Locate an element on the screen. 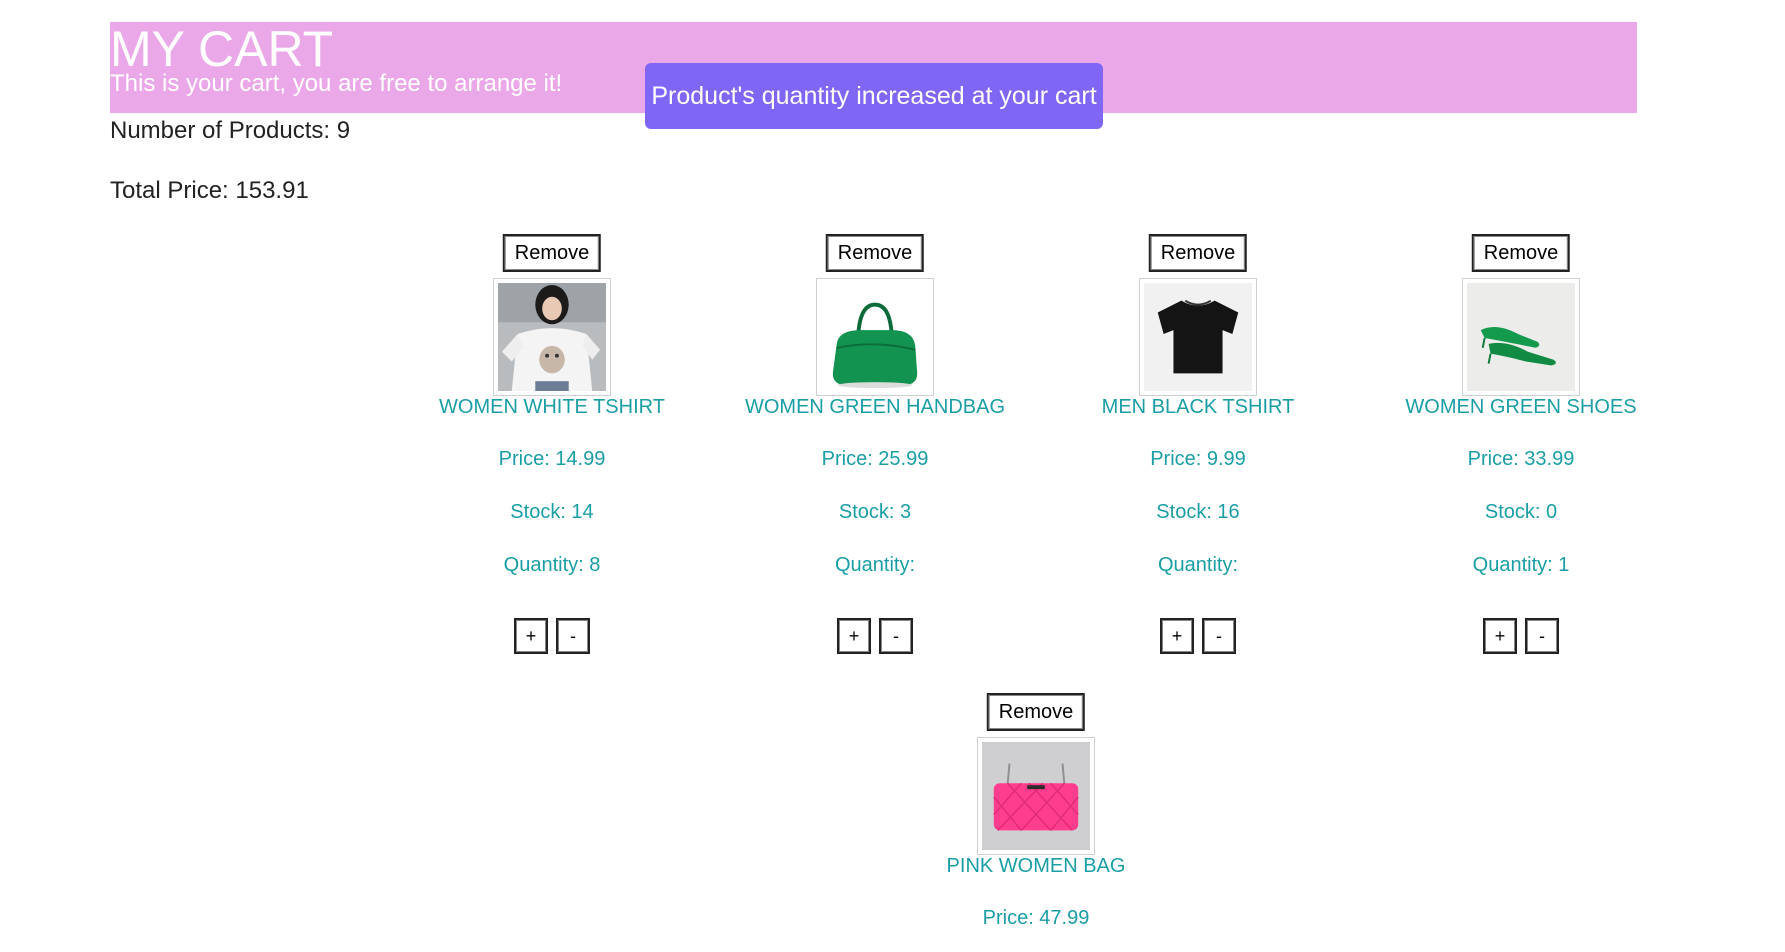  green-handbag-image is located at coordinates (875, 337).